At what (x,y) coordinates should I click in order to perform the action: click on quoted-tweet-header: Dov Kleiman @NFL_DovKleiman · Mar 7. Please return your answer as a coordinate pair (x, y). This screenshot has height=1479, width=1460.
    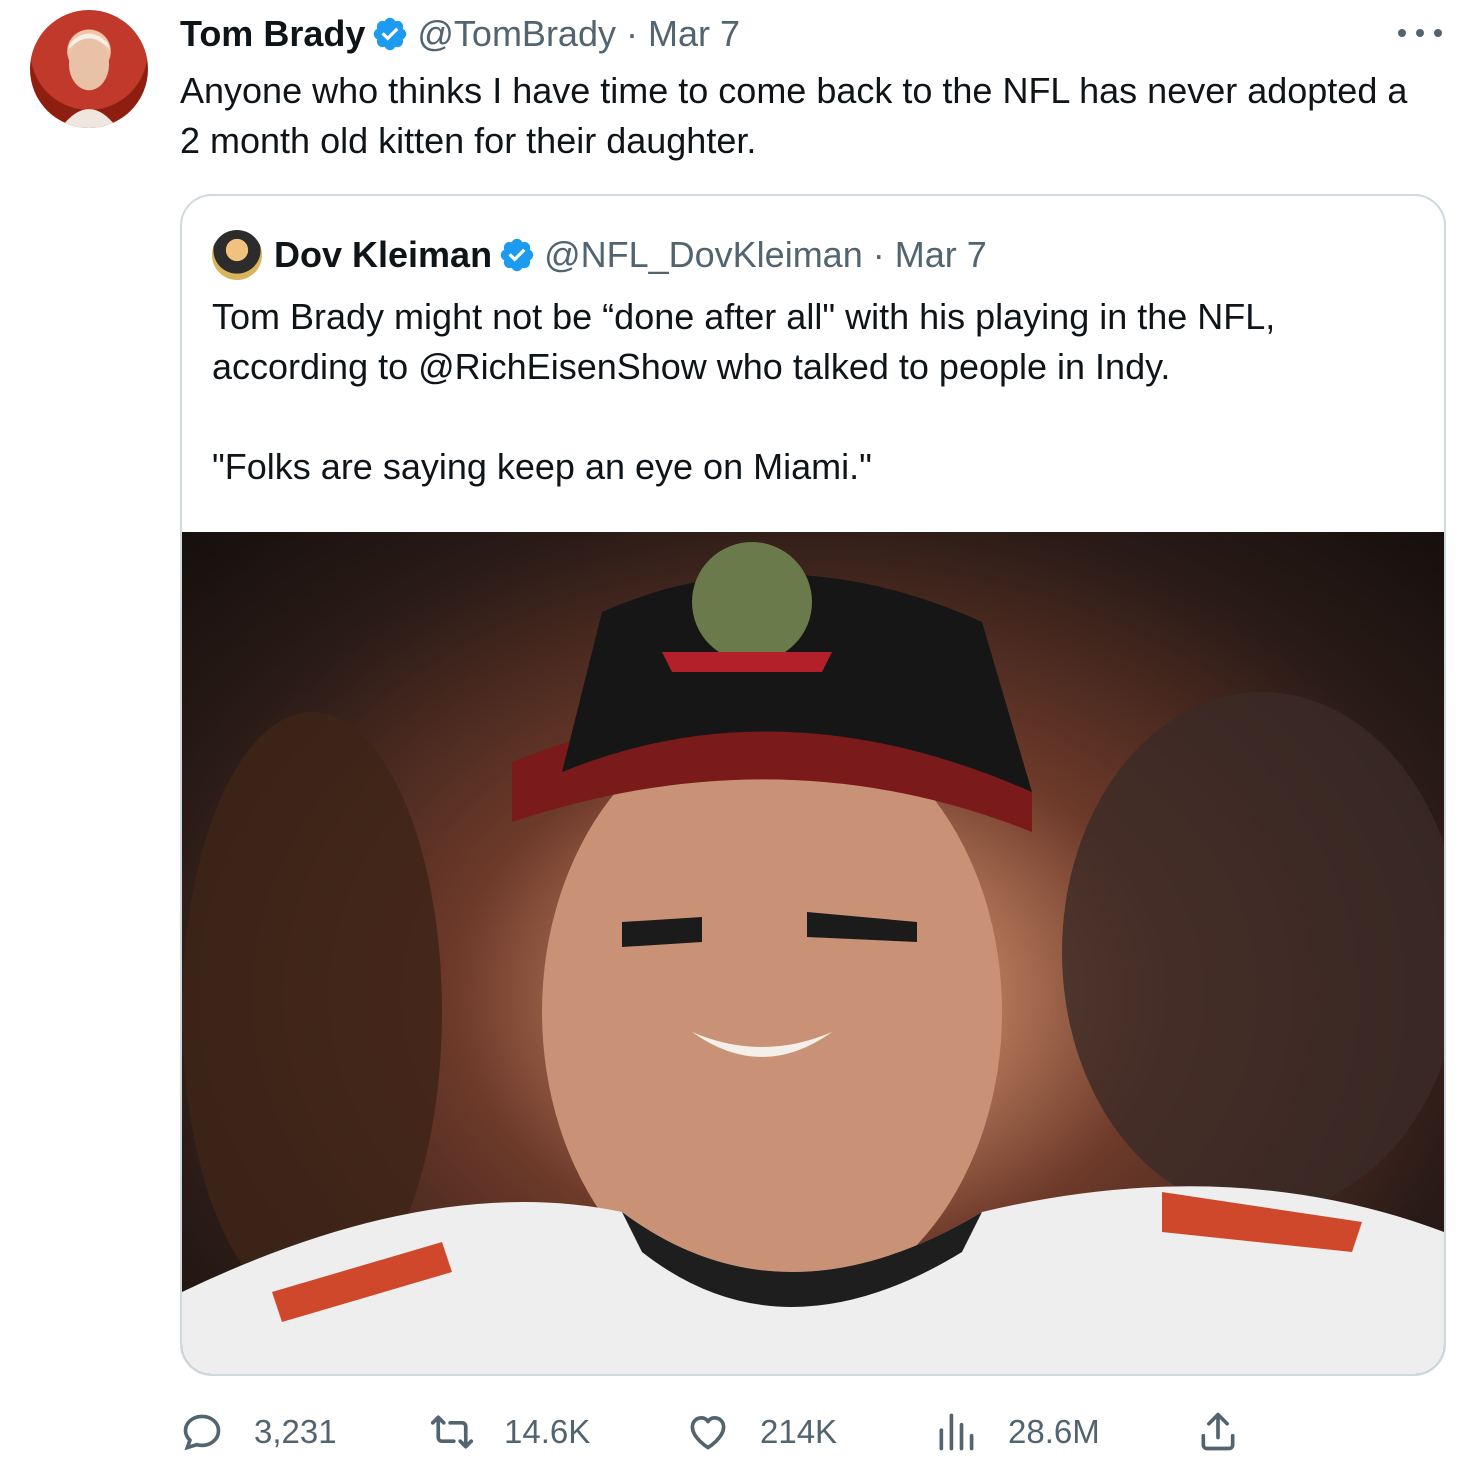
    Looking at the image, I should click on (599, 255).